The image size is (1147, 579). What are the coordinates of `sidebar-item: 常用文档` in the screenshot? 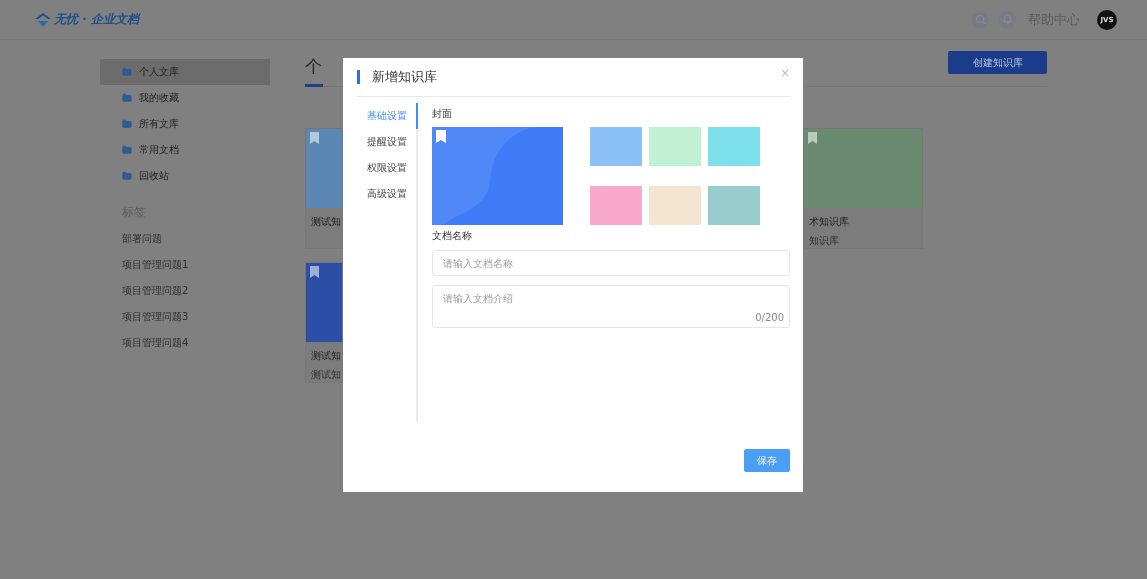 It's located at (185, 150).